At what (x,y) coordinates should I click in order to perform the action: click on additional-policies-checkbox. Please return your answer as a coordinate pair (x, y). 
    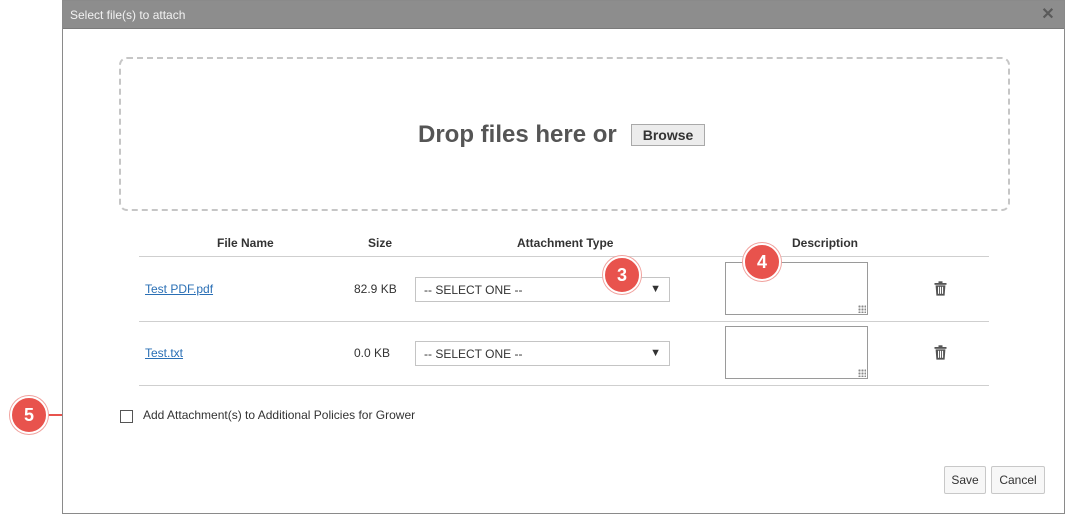
    Looking at the image, I should click on (126, 416).